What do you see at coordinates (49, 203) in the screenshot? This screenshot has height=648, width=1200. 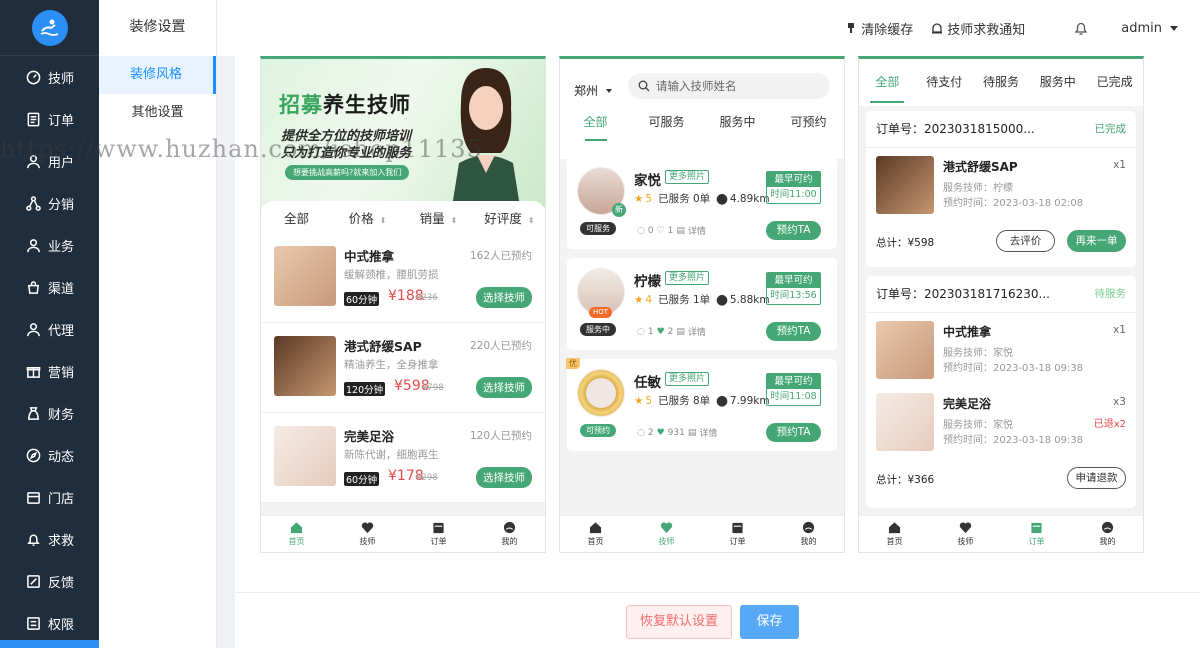 I see `sidebar-item-distribution: 分销` at bounding box center [49, 203].